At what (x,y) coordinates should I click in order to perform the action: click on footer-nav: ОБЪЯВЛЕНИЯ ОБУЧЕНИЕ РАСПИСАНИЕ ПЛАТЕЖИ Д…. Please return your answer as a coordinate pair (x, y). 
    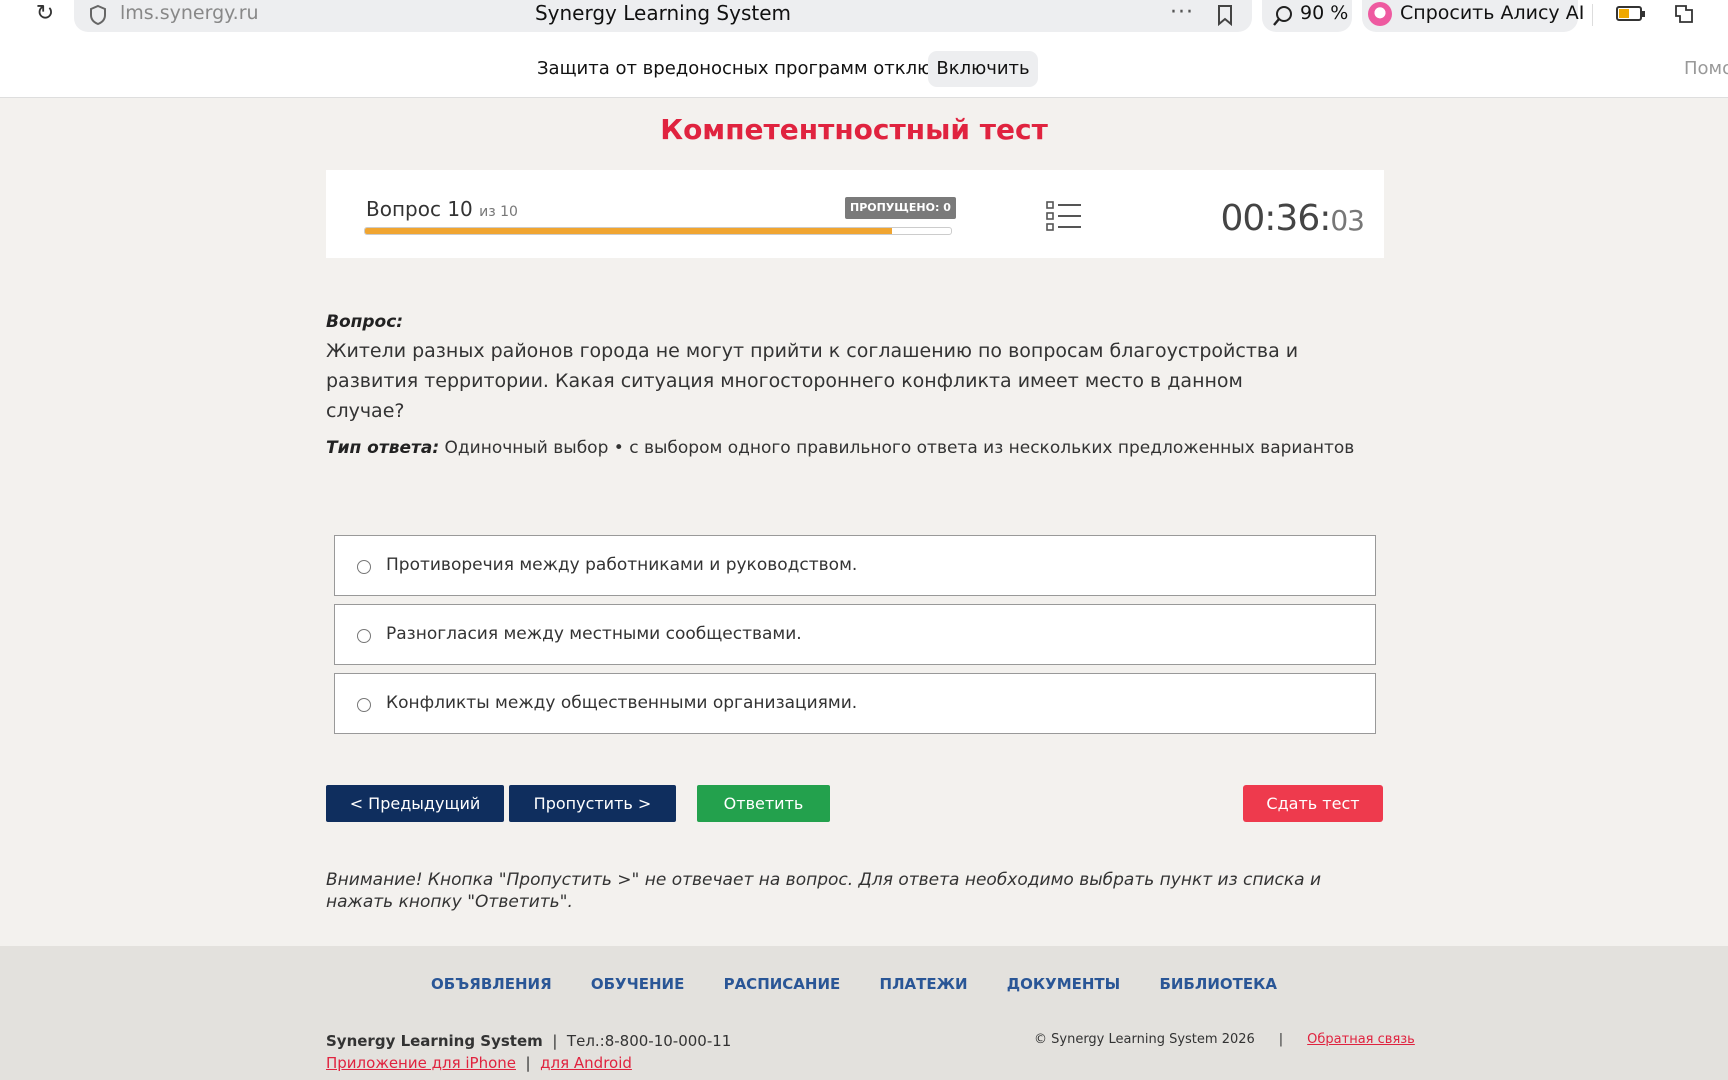
    Looking at the image, I should click on (854, 984).